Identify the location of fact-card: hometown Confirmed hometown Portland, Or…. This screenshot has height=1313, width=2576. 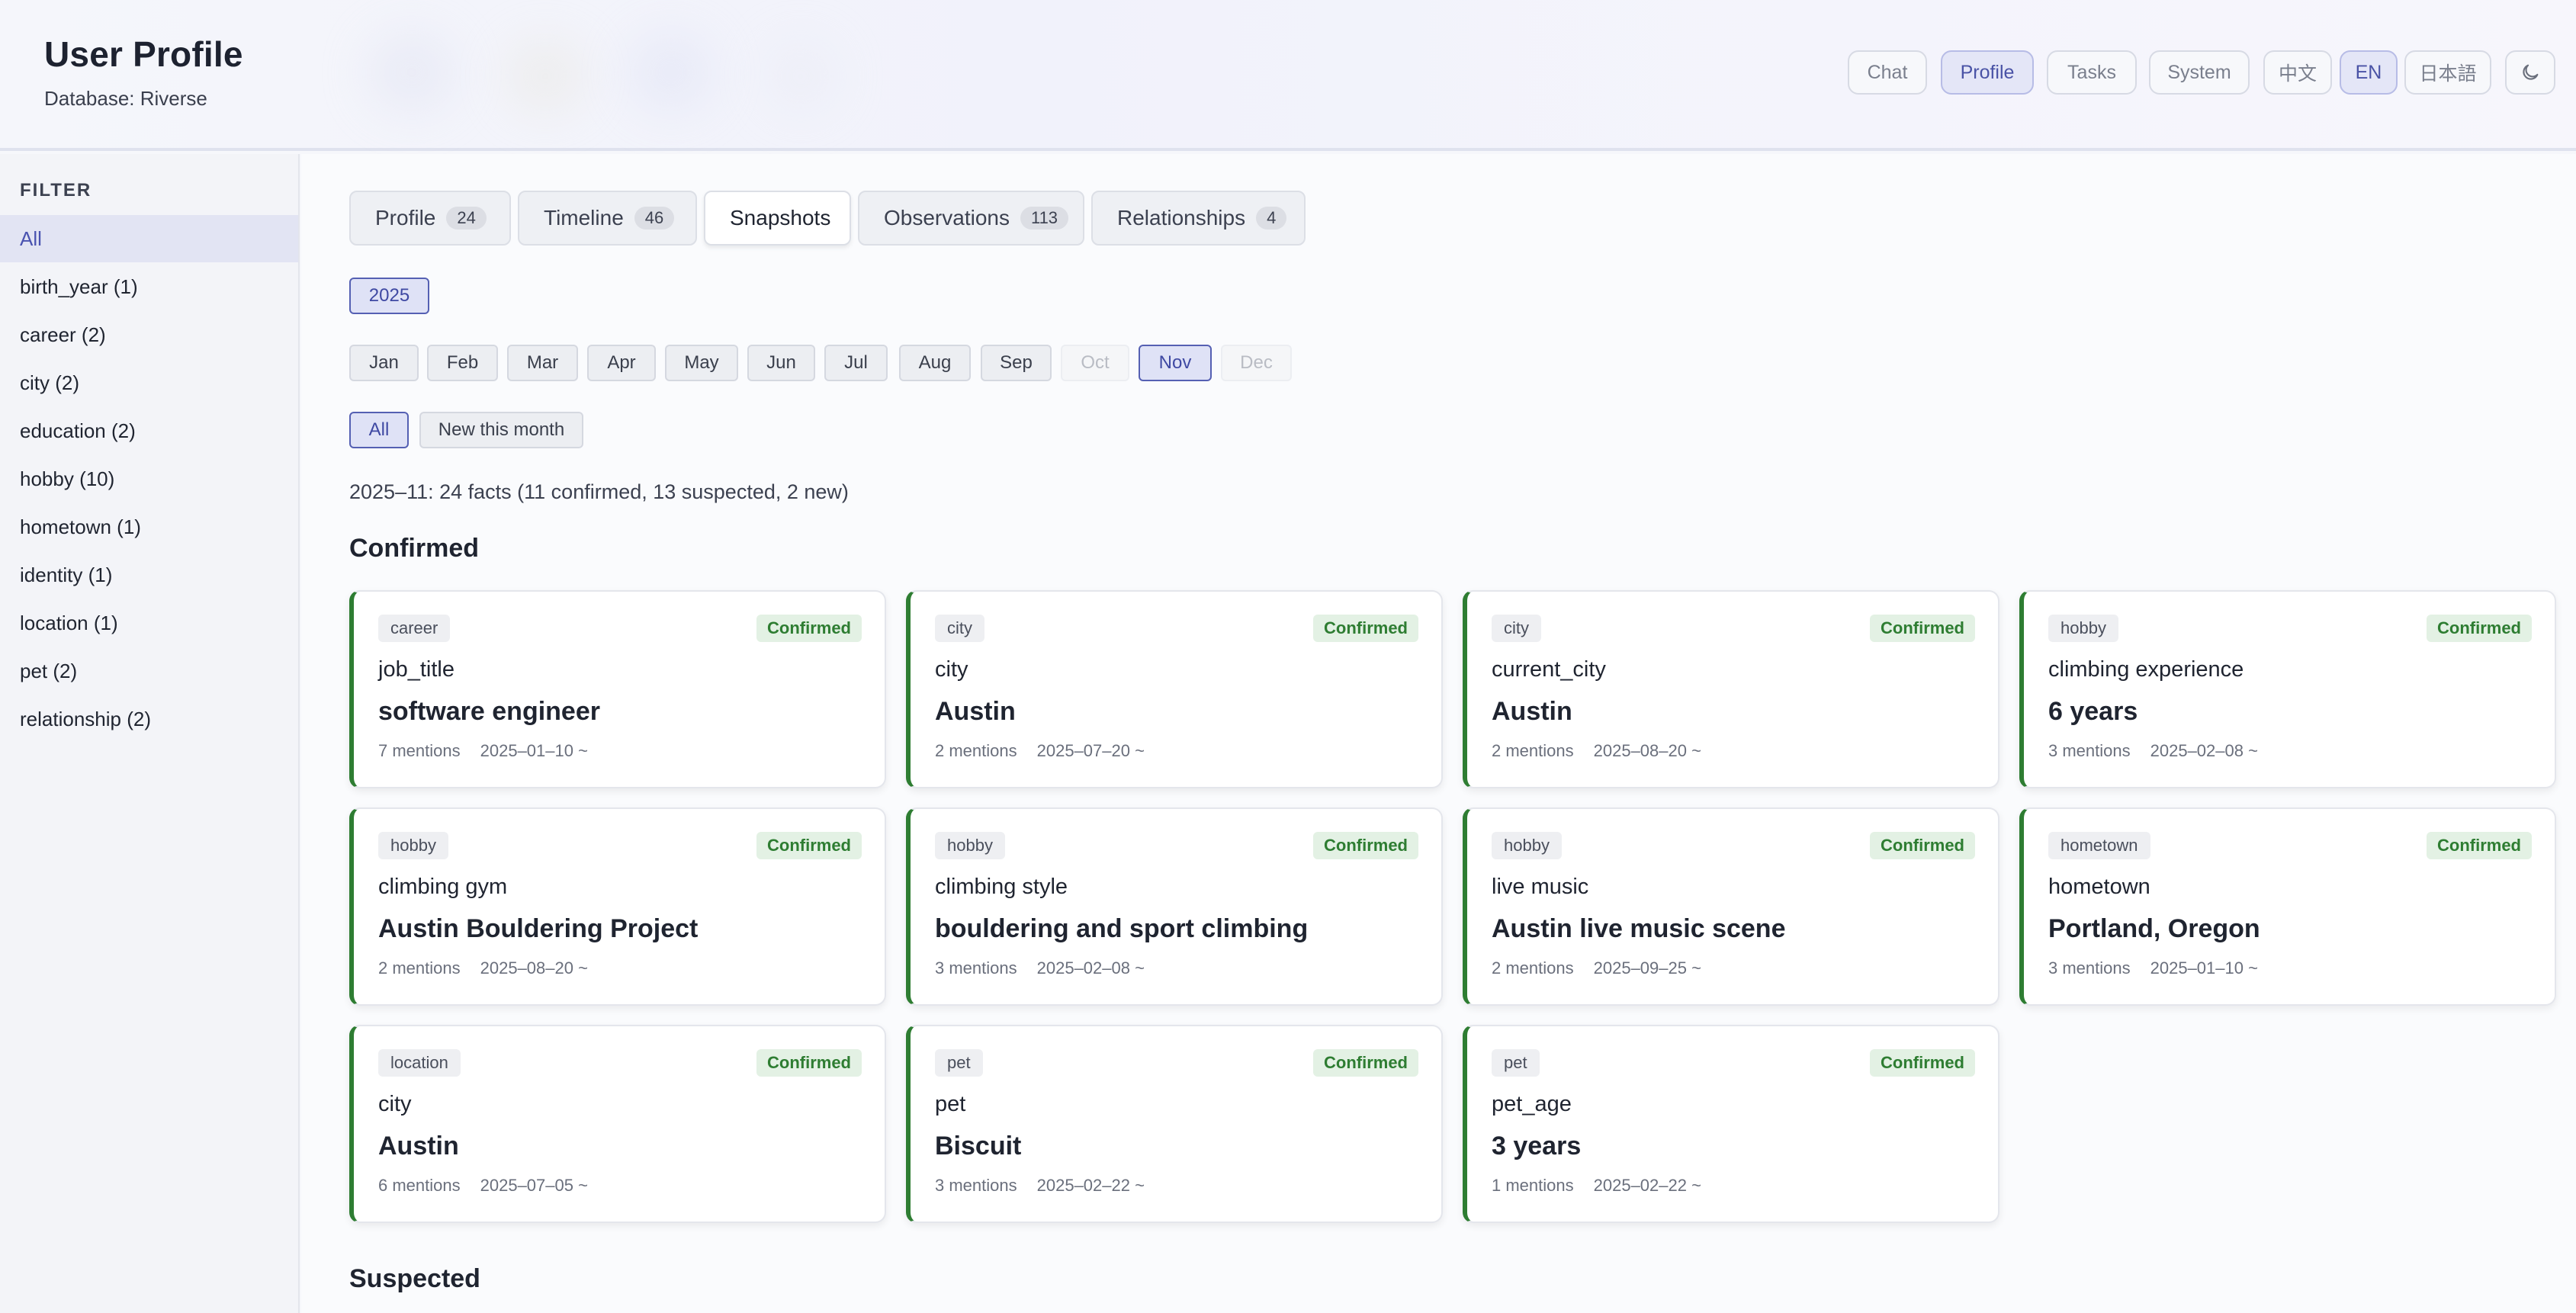
(2287, 906).